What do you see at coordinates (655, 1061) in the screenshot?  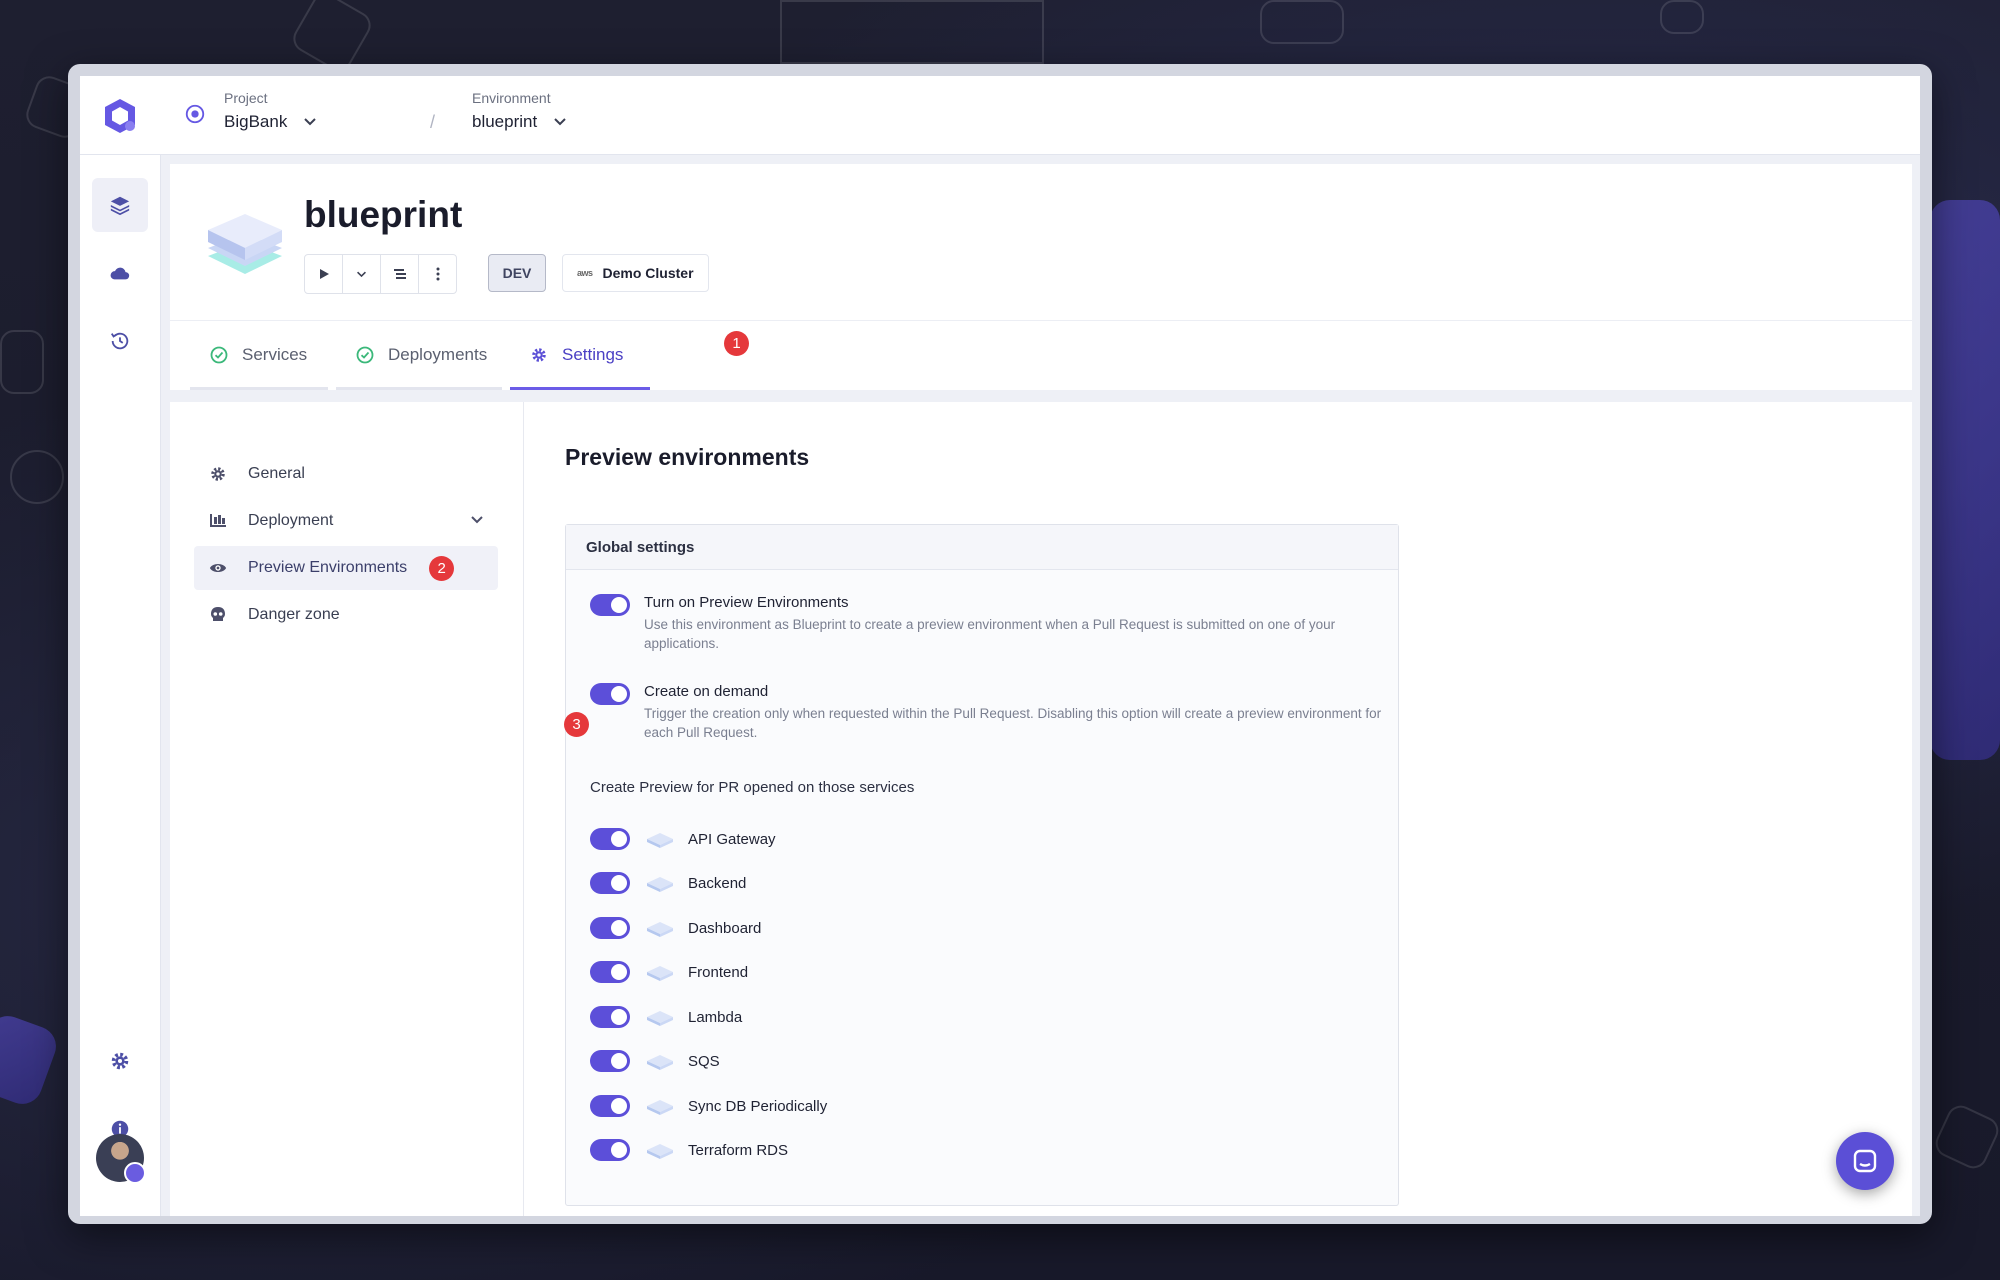 I see `service-row: SQS` at bounding box center [655, 1061].